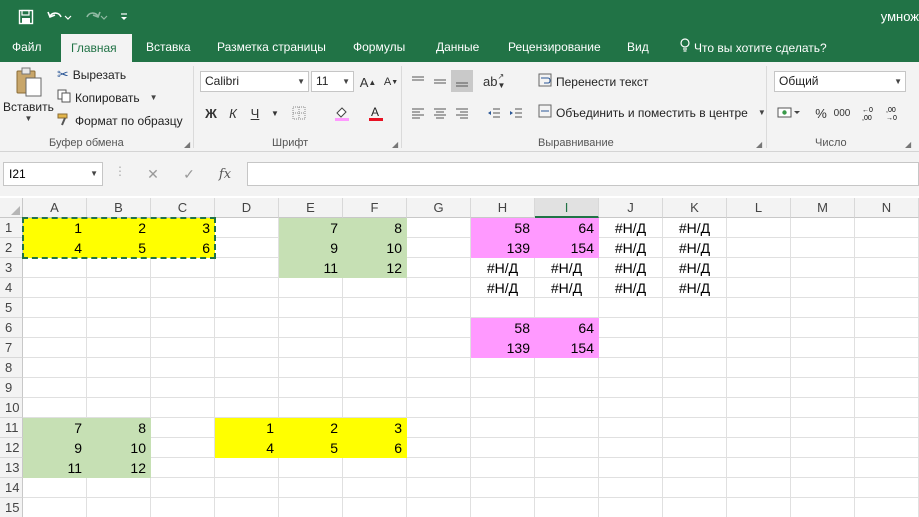 Image resolution: width=919 pixels, height=517 pixels. What do you see at coordinates (311, 368) in the screenshot?
I see `cell-e8` at bounding box center [311, 368].